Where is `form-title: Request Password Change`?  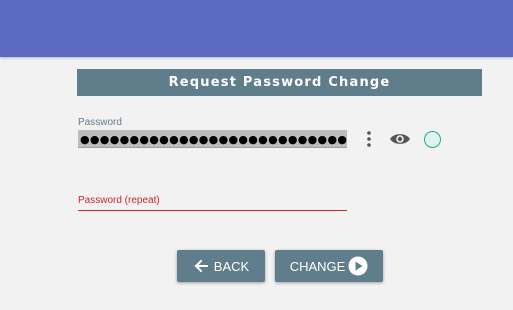
form-title: Request Password Change is located at coordinates (279, 82).